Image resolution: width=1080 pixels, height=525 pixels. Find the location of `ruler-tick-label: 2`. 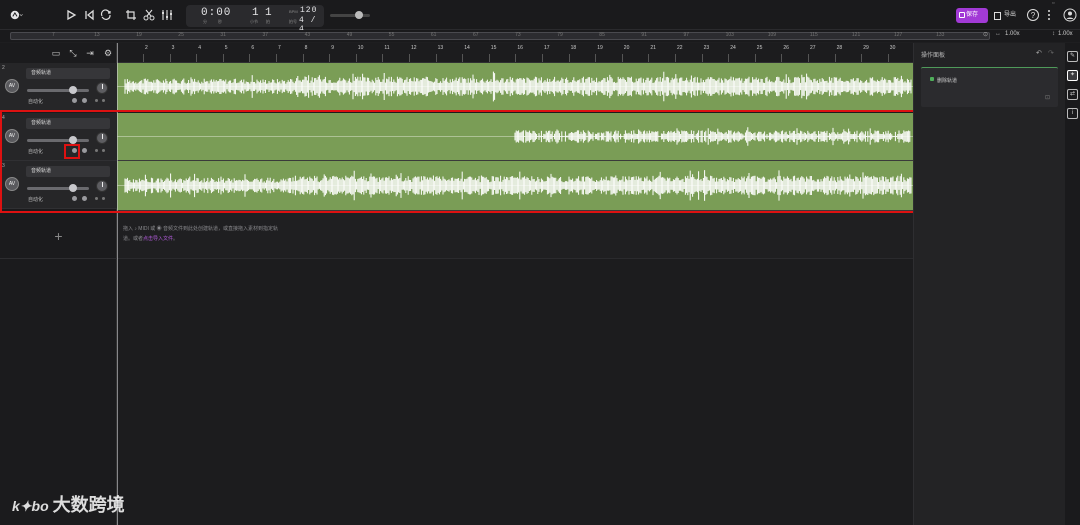

ruler-tick-label: 2 is located at coordinates (146, 48).